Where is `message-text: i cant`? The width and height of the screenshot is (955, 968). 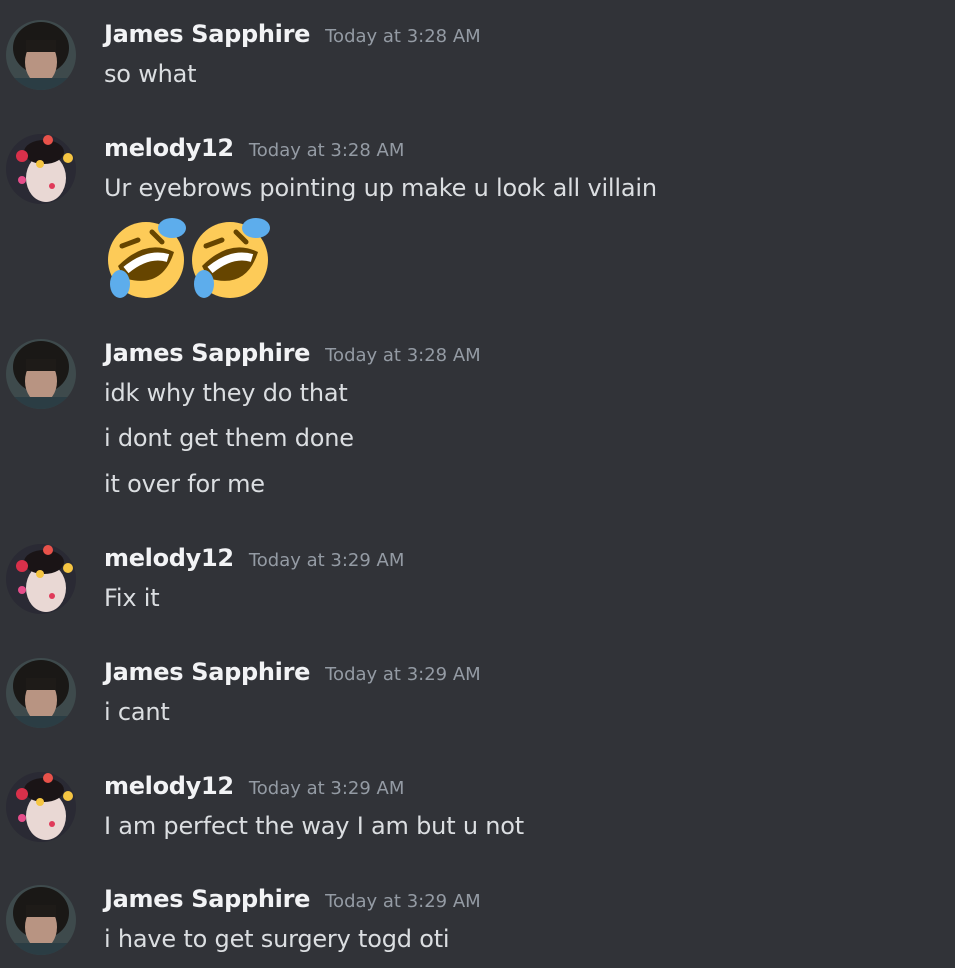 message-text: i cant is located at coordinates (137, 712).